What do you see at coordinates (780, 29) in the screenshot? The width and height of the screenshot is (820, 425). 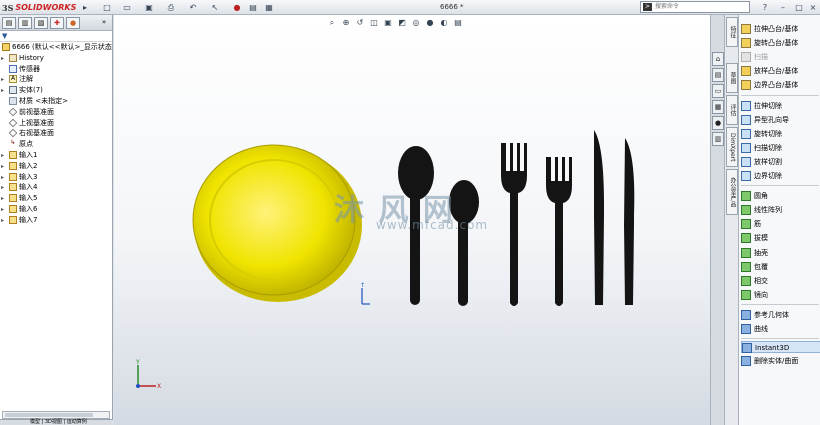 I see `command-button: 拉伸凸台/基体` at bounding box center [780, 29].